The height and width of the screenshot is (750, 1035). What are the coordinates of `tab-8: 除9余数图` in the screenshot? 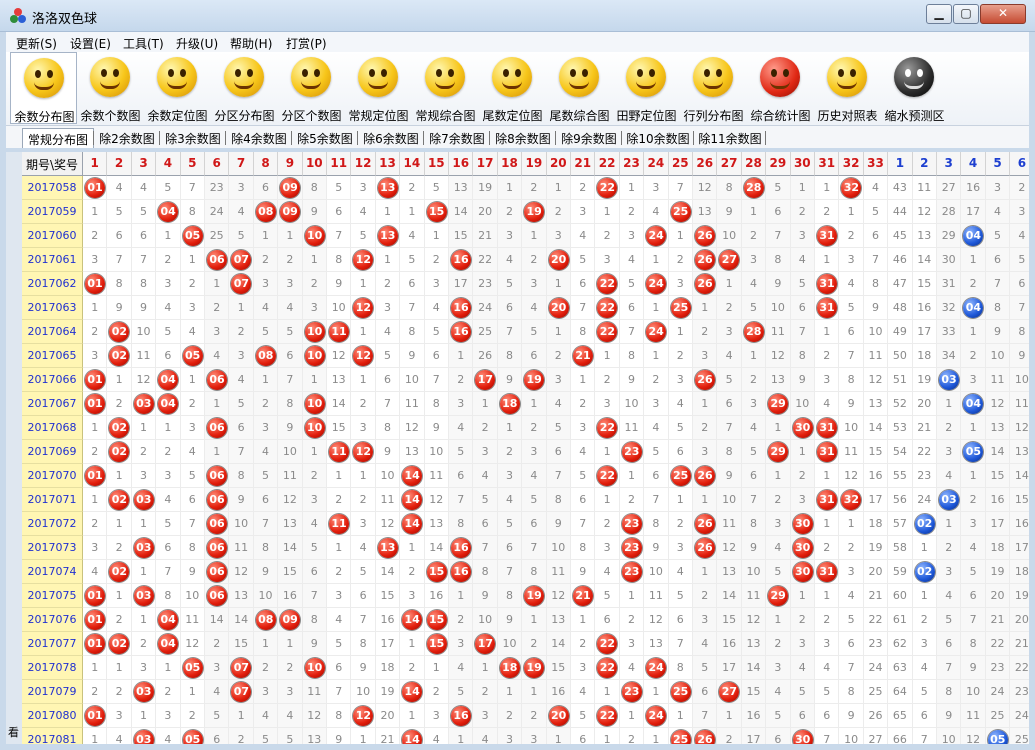 It's located at (589, 138).